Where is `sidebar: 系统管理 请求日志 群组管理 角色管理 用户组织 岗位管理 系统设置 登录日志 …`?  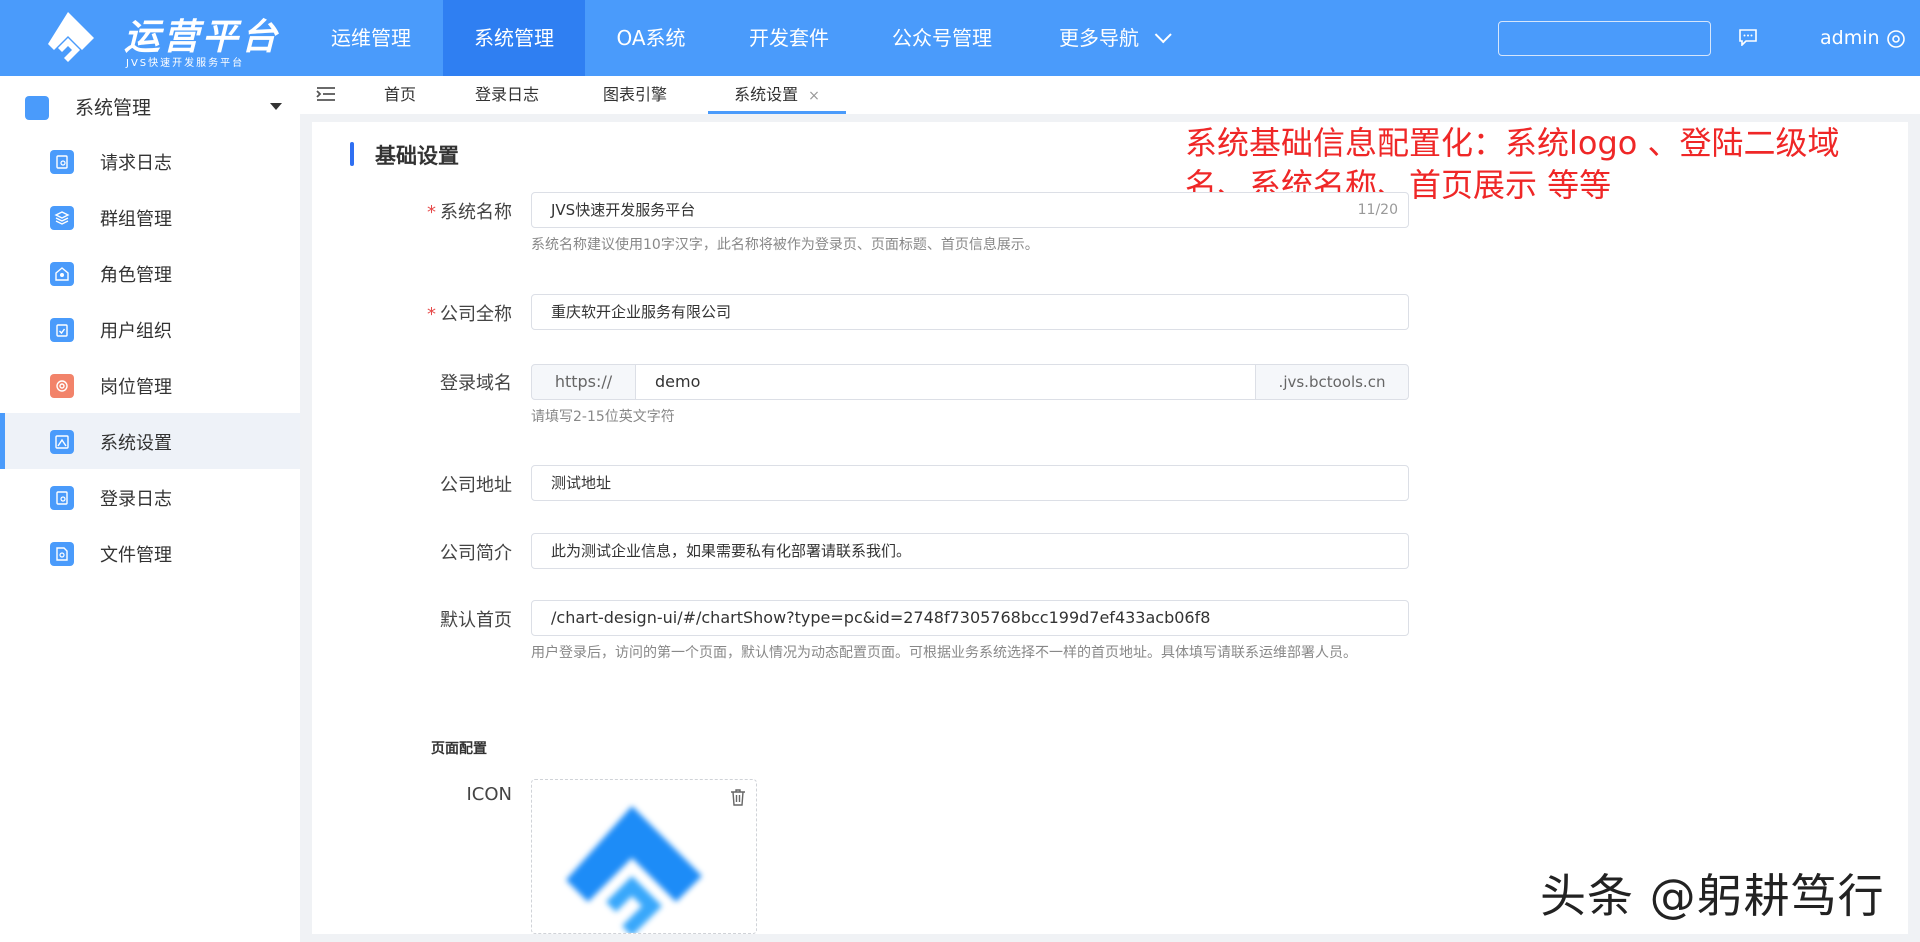
sidebar: 系统管理 请求日志 群组管理 角色管理 用户组织 岗位管理 系统设置 登录日志 … is located at coordinates (150, 509).